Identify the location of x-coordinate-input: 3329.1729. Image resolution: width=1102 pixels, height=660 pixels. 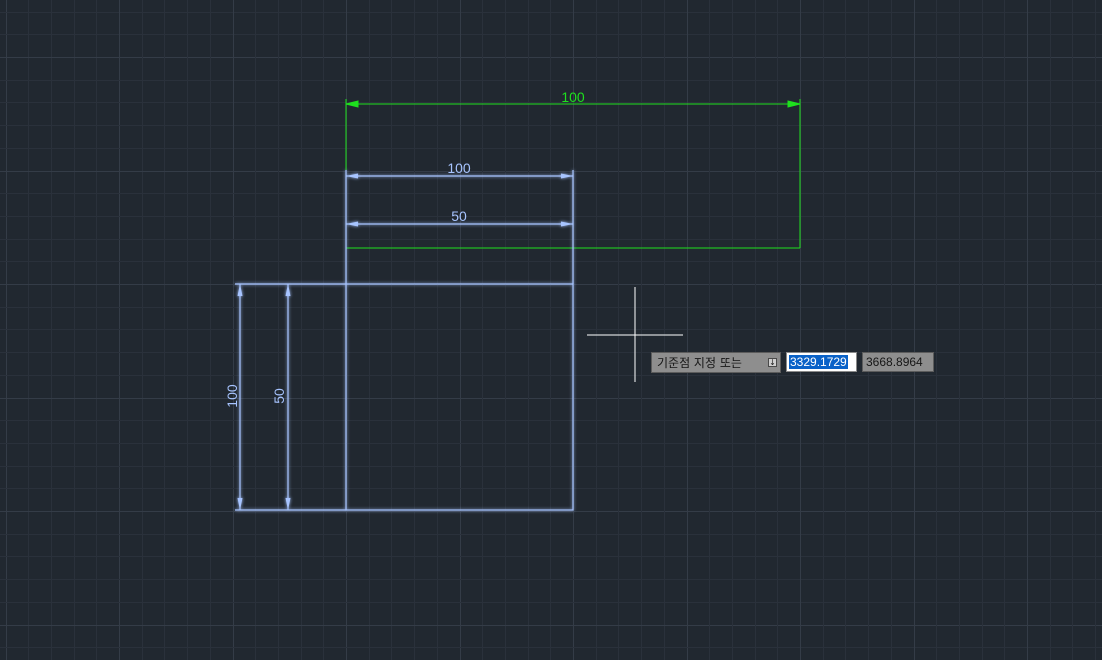
(821, 362).